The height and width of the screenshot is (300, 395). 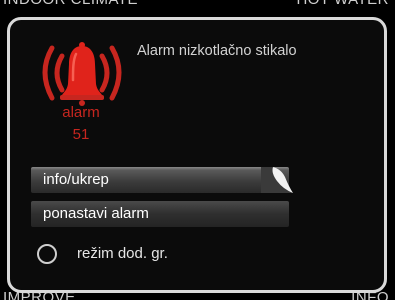 I want to click on background-indoor-climate-label: INDOOR CLIMATE, so click(x=70, y=4).